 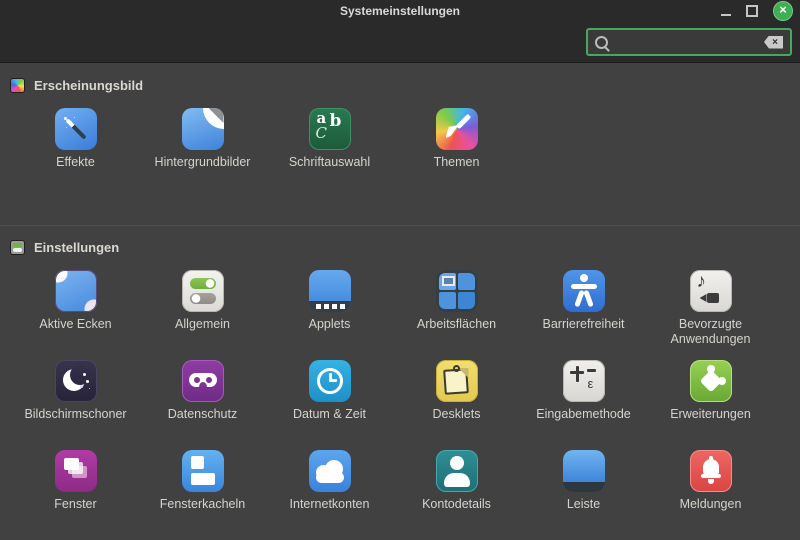 I want to click on settings-item-label: Desklets, so click(x=456, y=414).